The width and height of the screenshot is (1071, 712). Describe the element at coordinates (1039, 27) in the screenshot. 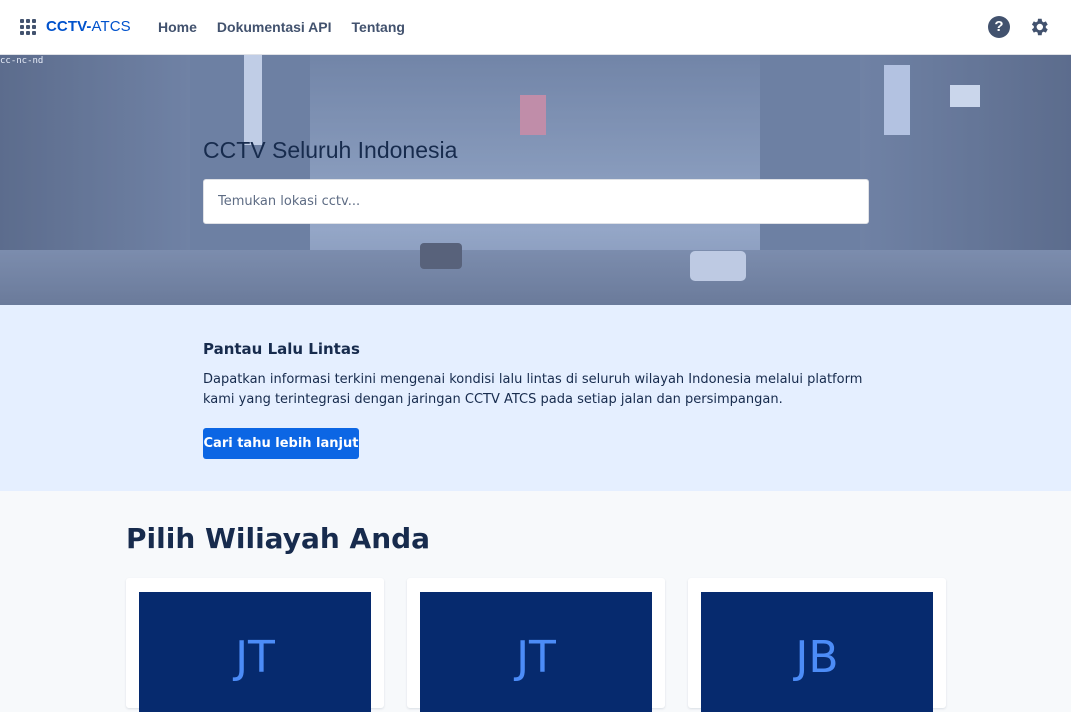

I see `gear-icon` at that location.